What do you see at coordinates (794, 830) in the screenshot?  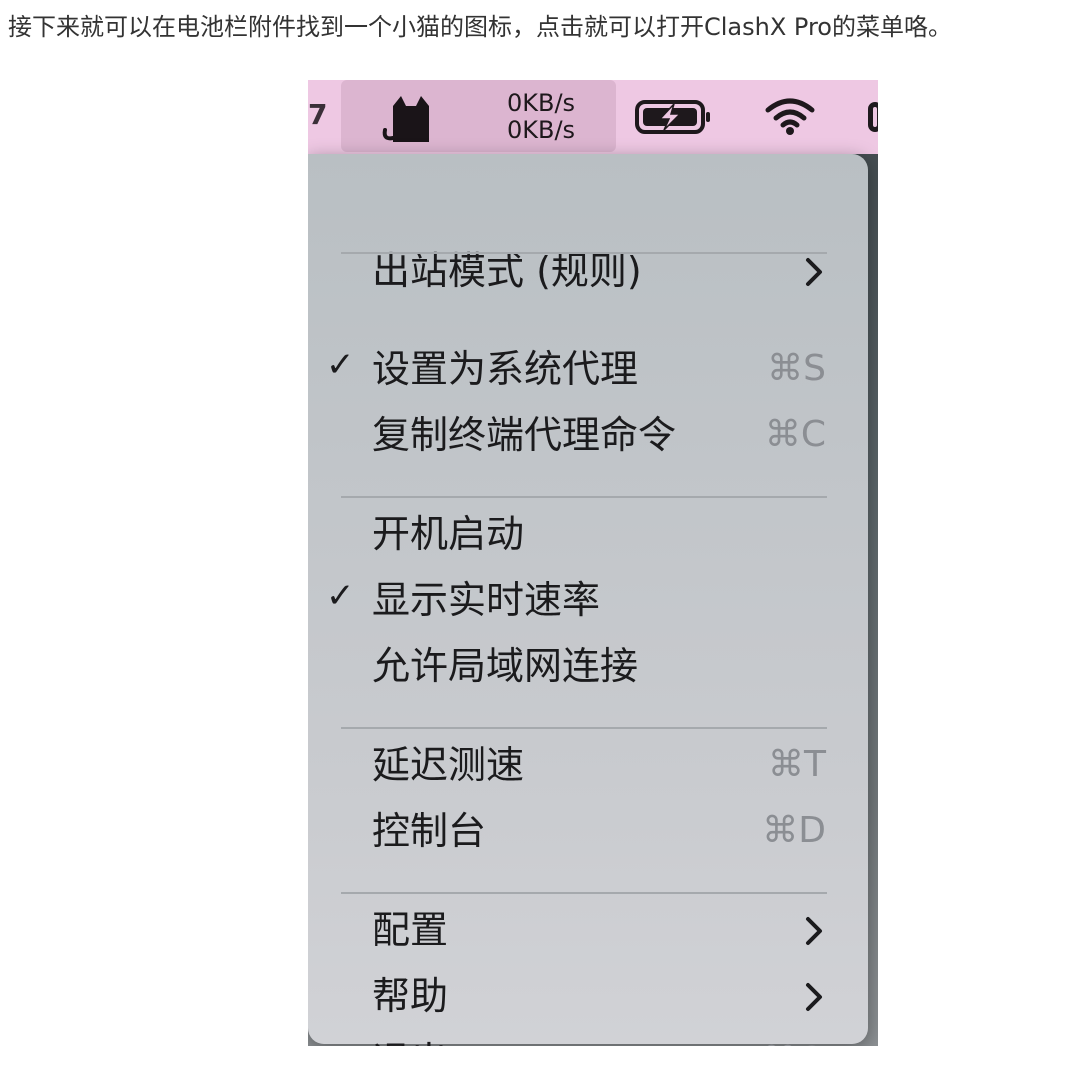 I see `menu-item-shortcut: ⌘D` at bounding box center [794, 830].